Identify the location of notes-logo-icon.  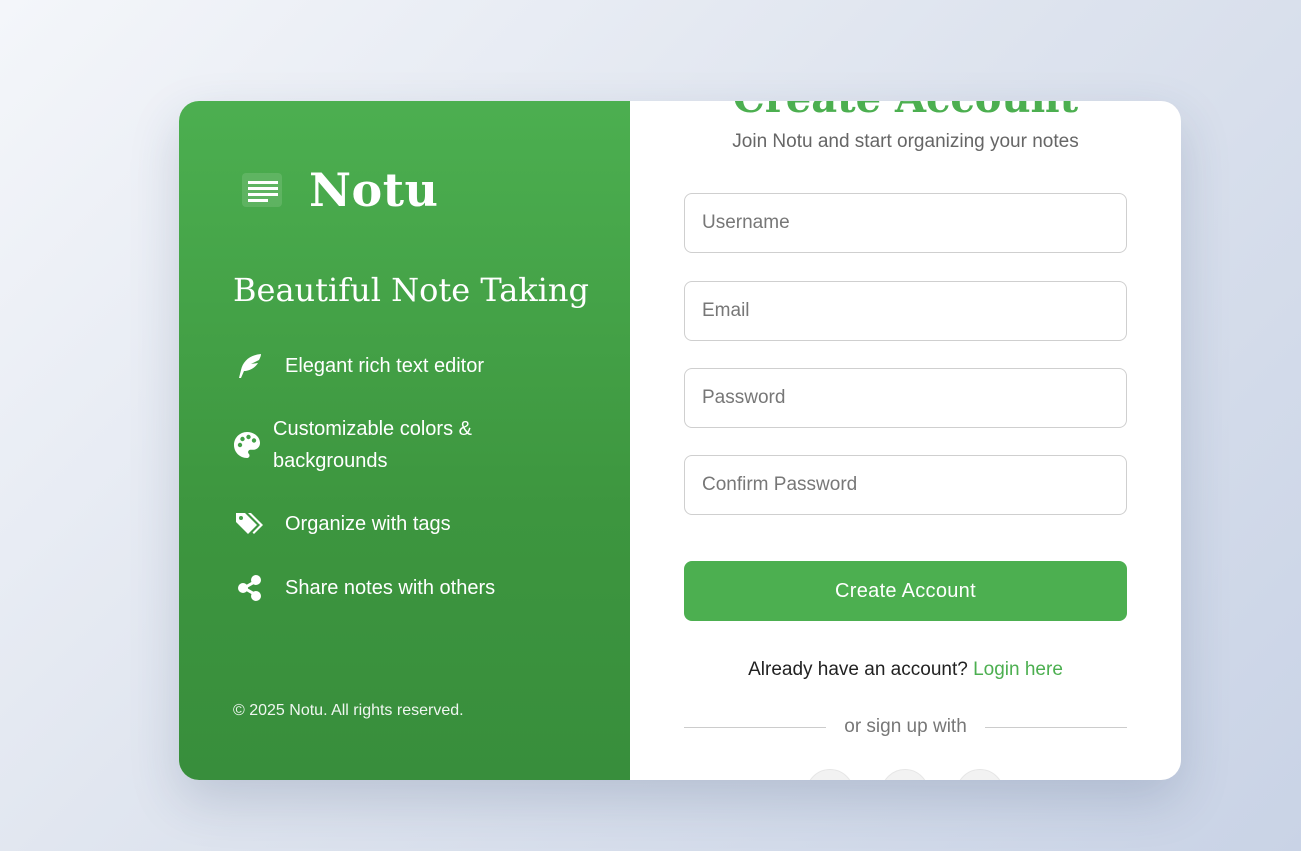
(262, 190).